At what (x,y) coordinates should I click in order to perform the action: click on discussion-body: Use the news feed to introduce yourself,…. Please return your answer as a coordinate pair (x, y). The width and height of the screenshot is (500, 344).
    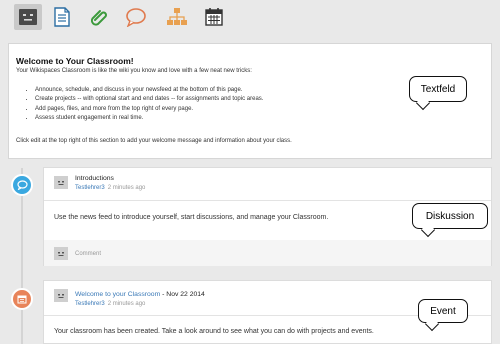
    Looking at the image, I should click on (191, 217).